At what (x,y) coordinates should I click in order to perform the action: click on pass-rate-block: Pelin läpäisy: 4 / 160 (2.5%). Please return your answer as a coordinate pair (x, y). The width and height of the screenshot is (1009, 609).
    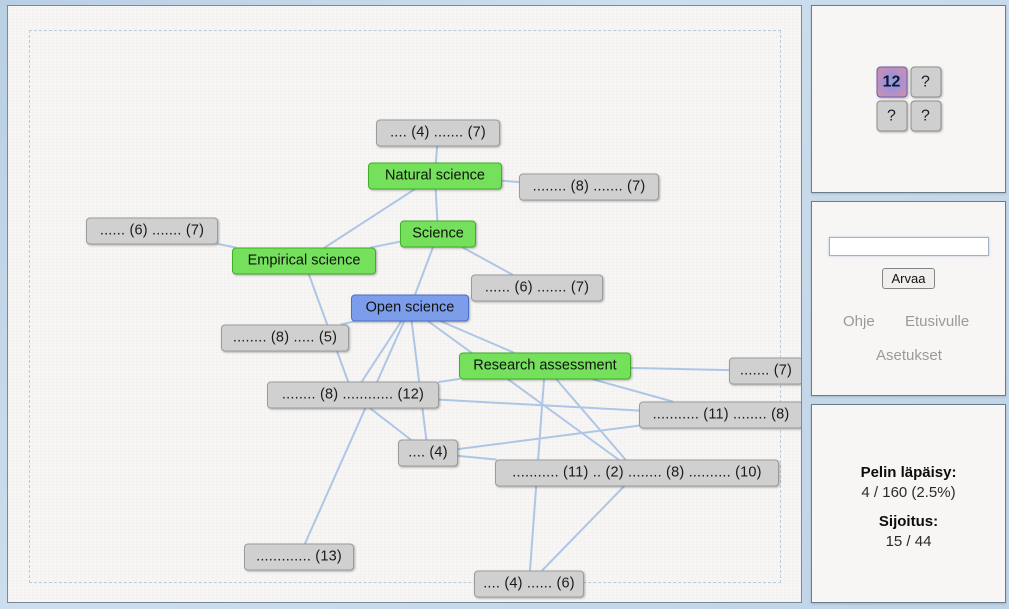
    Looking at the image, I should click on (908, 482).